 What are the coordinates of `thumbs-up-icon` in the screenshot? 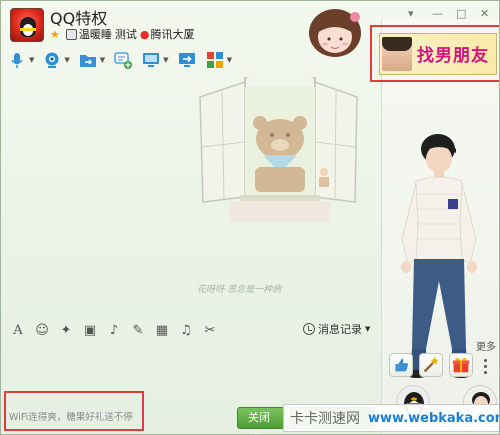 It's located at (401, 365).